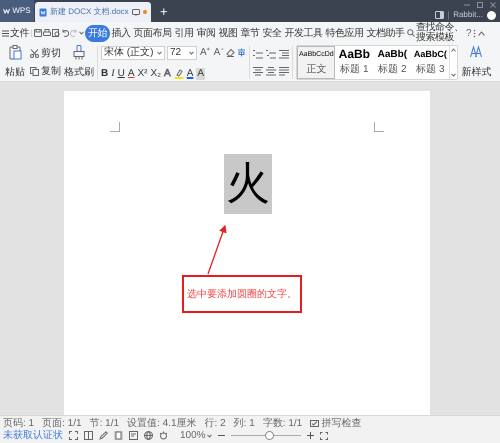 The width and height of the screenshot is (500, 443). Describe the element at coordinates (196, 436) in the screenshot. I see `zoom-select: 100%` at that location.